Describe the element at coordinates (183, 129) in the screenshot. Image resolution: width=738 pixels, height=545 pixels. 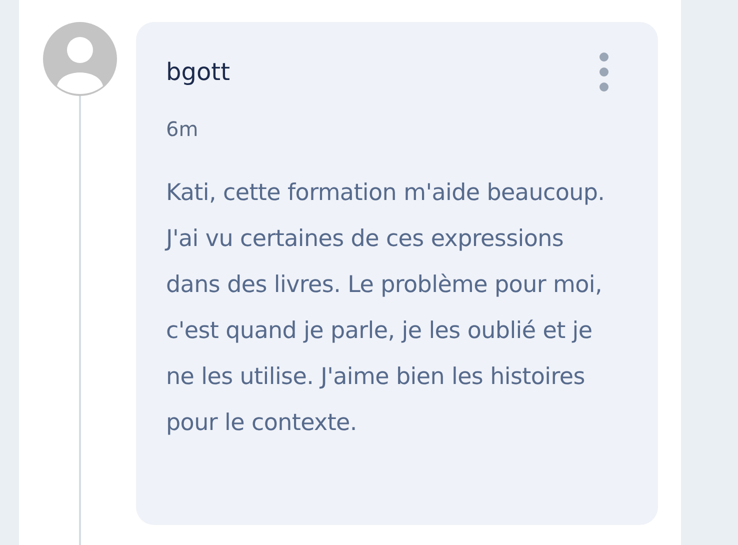
I see `comment-time: 6m` at that location.